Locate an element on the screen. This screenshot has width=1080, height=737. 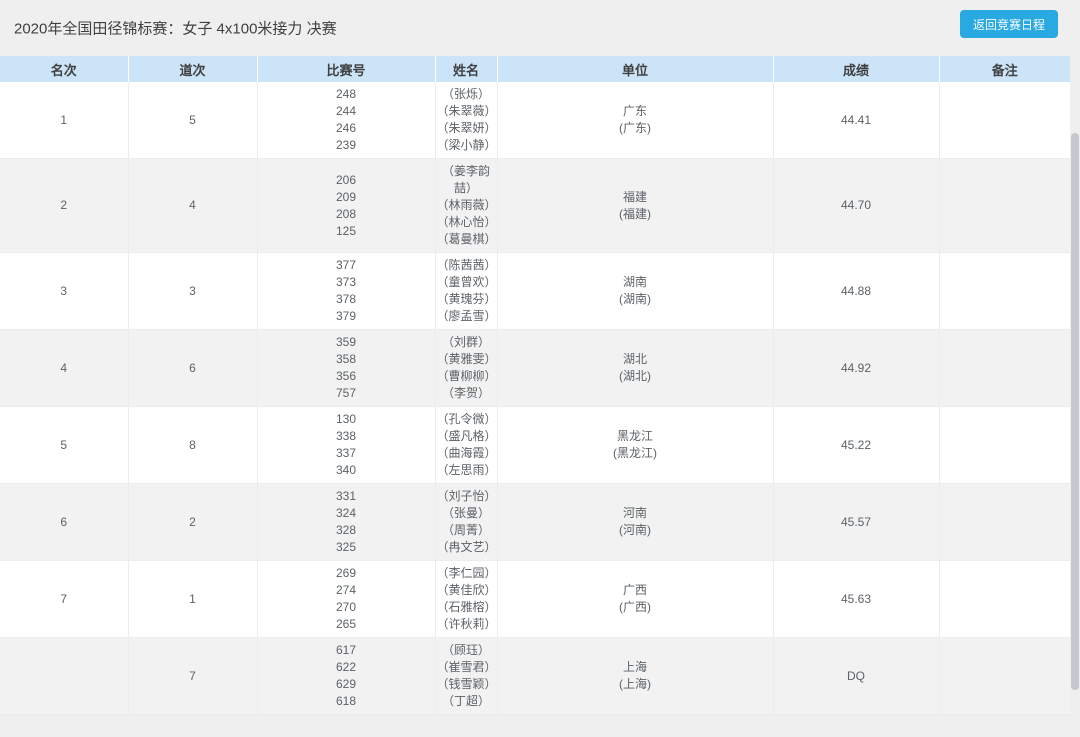
result-cell: 45.63 is located at coordinates (856, 599).